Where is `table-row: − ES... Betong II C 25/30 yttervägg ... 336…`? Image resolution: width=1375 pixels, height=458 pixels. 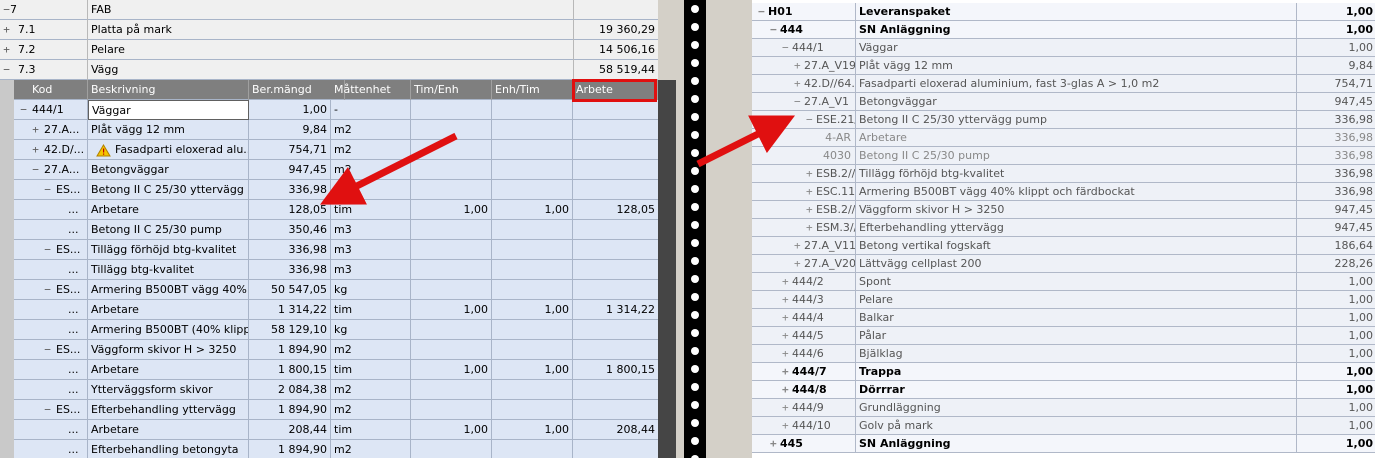
table-row: − ES... Betong II C 25/30 yttervägg ... 336… is located at coordinates (336, 190).